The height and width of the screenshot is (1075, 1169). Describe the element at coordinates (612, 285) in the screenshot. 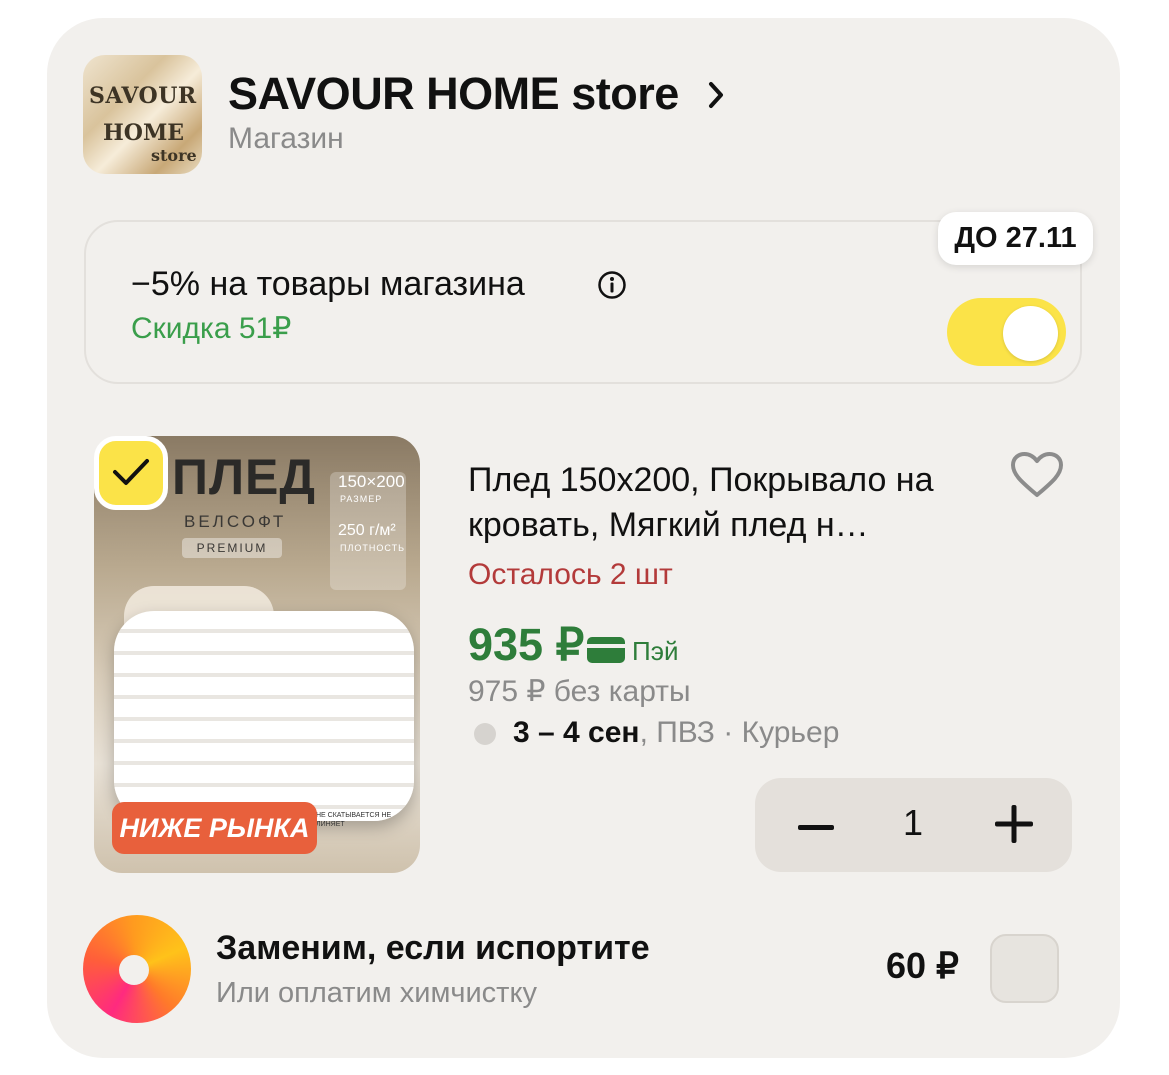

I see `info-icon` at that location.